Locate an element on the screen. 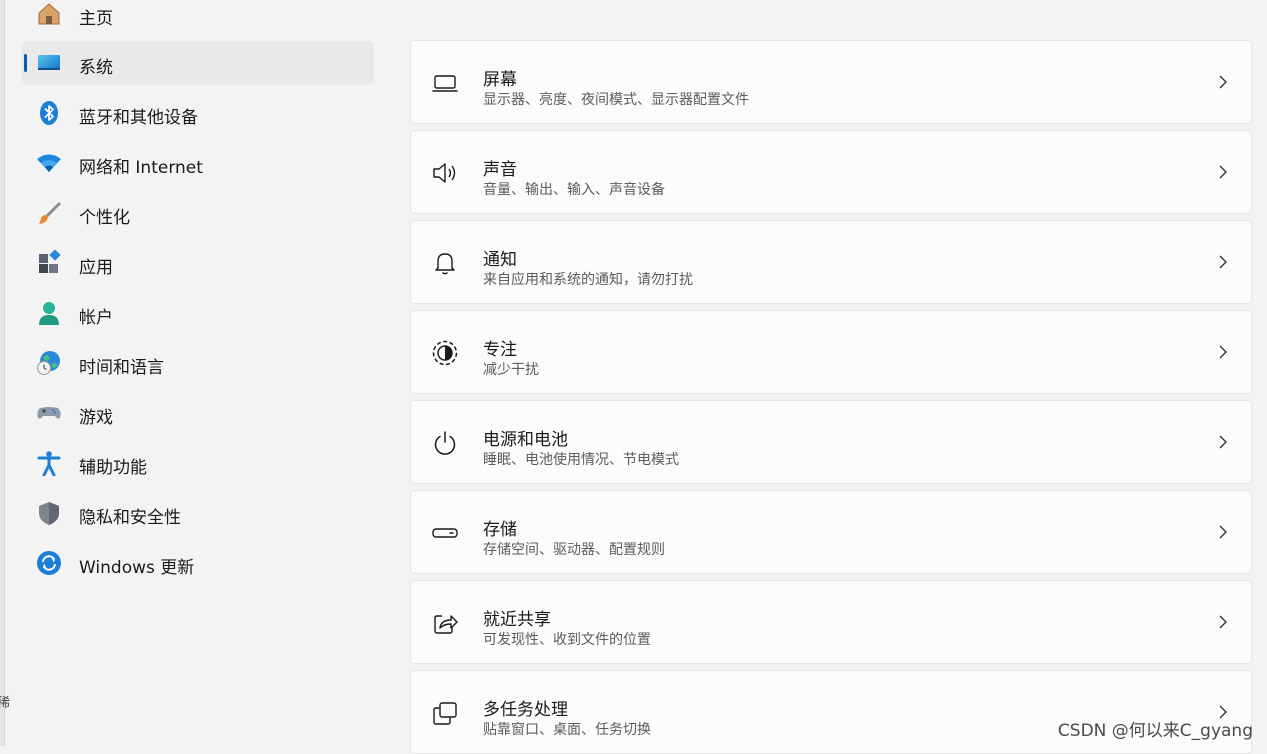 This screenshot has height=754, width=1267. apps-icon is located at coordinates (50, 261).